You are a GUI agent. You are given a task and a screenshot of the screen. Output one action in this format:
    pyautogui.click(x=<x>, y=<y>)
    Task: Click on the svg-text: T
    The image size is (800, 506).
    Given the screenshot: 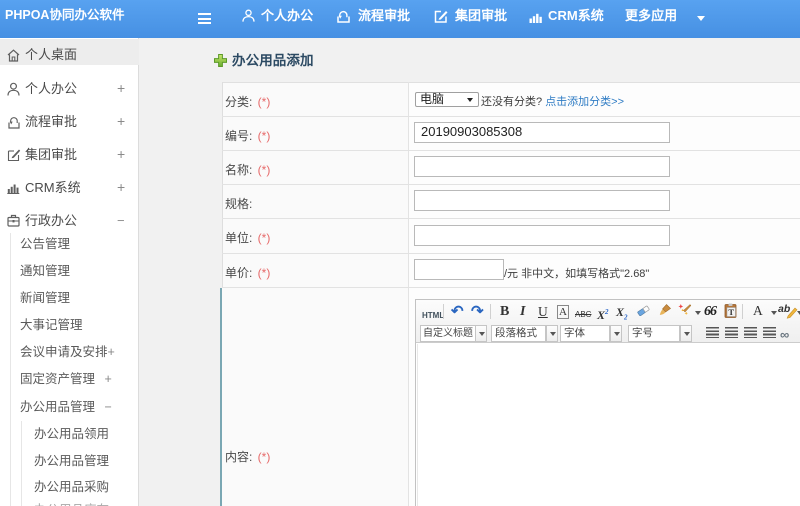 What is the action you would take?
    pyautogui.click(x=731, y=312)
    